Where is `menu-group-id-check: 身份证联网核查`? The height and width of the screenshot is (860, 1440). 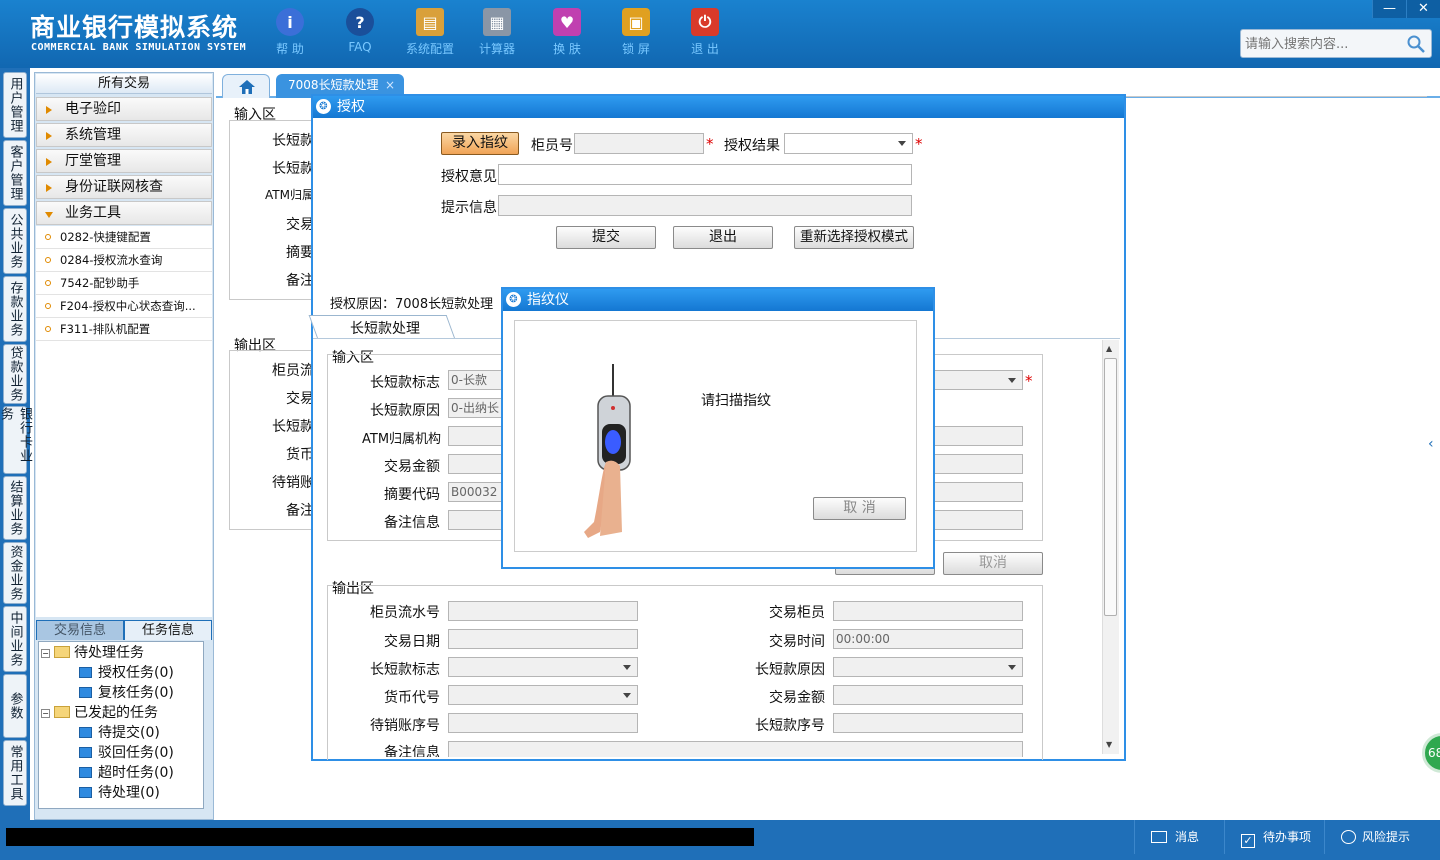 menu-group-id-check: 身份证联网核查 is located at coordinates (124, 187).